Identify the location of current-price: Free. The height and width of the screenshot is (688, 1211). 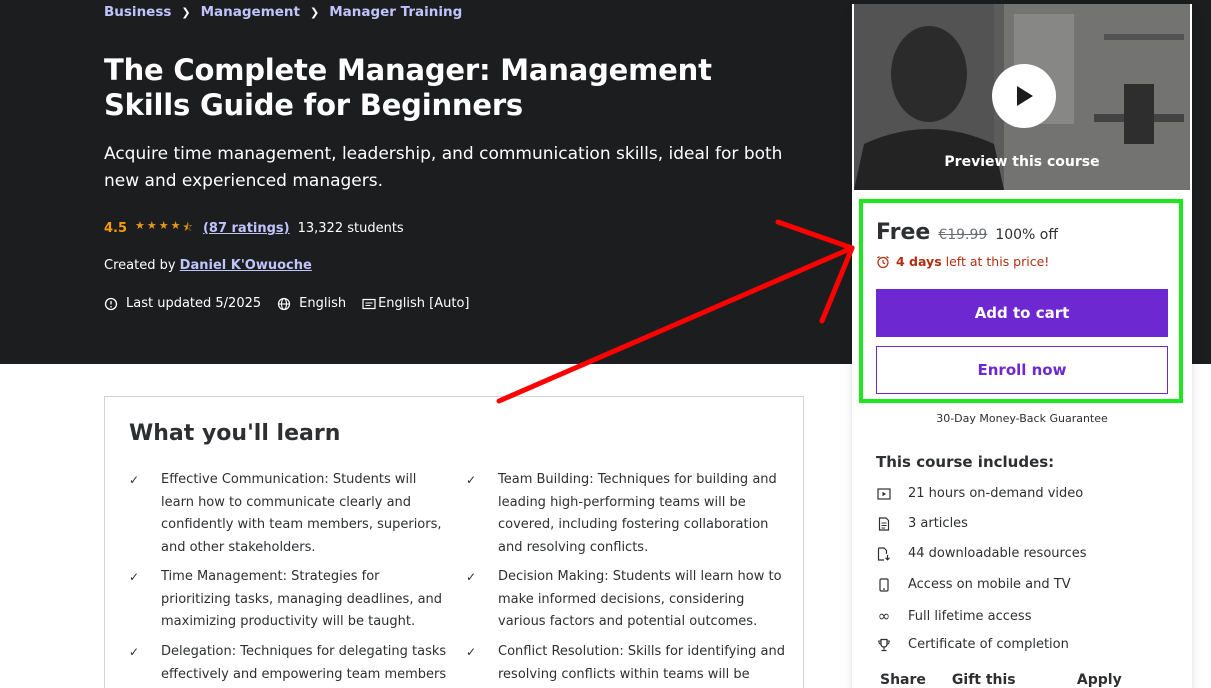
(903, 232).